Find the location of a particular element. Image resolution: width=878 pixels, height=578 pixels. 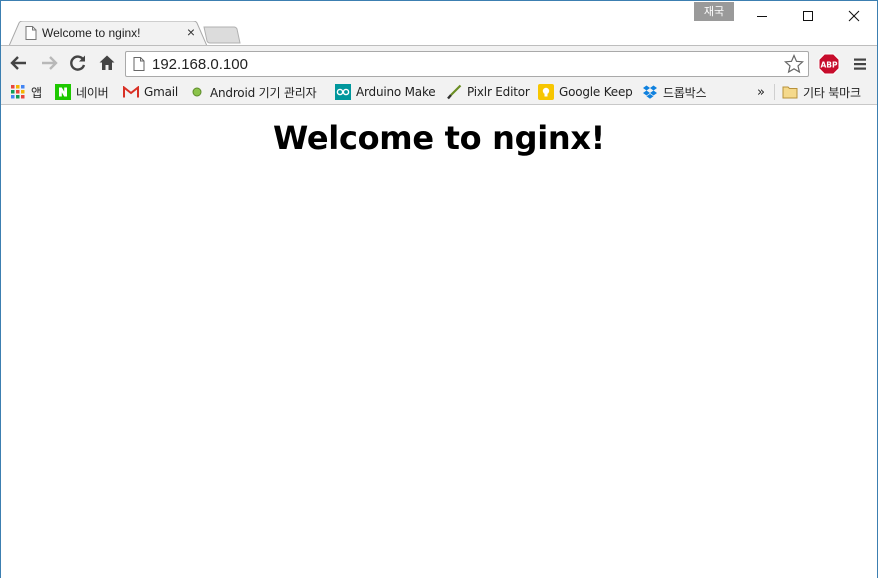

bookmark-dropbox: 드롭박스 is located at coordinates (674, 92).